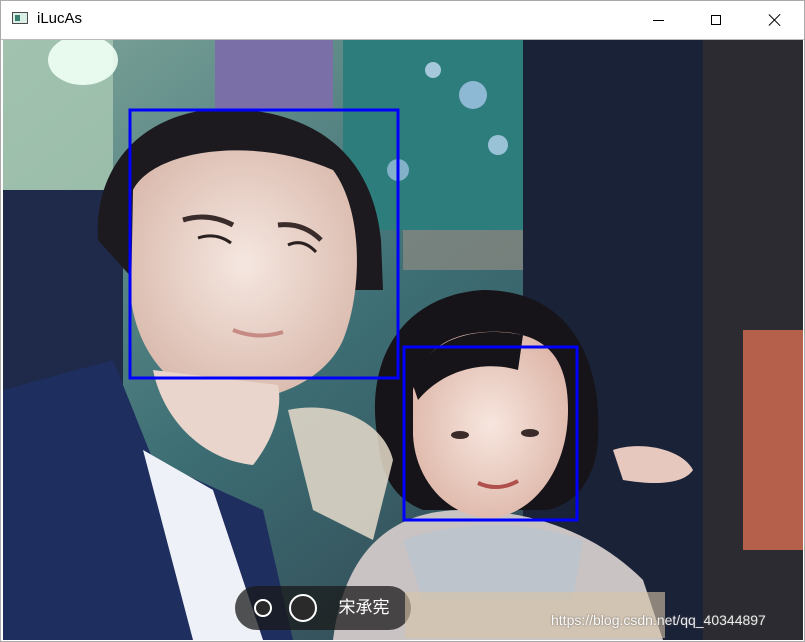 Image resolution: width=805 pixels, height=642 pixels. Describe the element at coordinates (60, 18) in the screenshot. I see `window-title: iLucAs` at that location.